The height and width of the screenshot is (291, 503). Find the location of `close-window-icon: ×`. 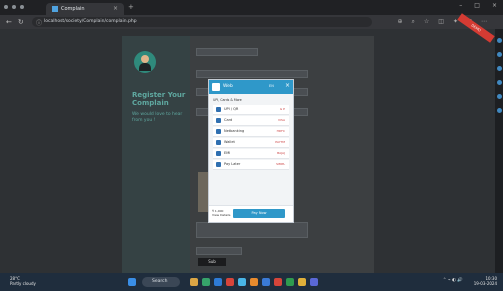

close-window-icon: × is located at coordinates (494, 5).